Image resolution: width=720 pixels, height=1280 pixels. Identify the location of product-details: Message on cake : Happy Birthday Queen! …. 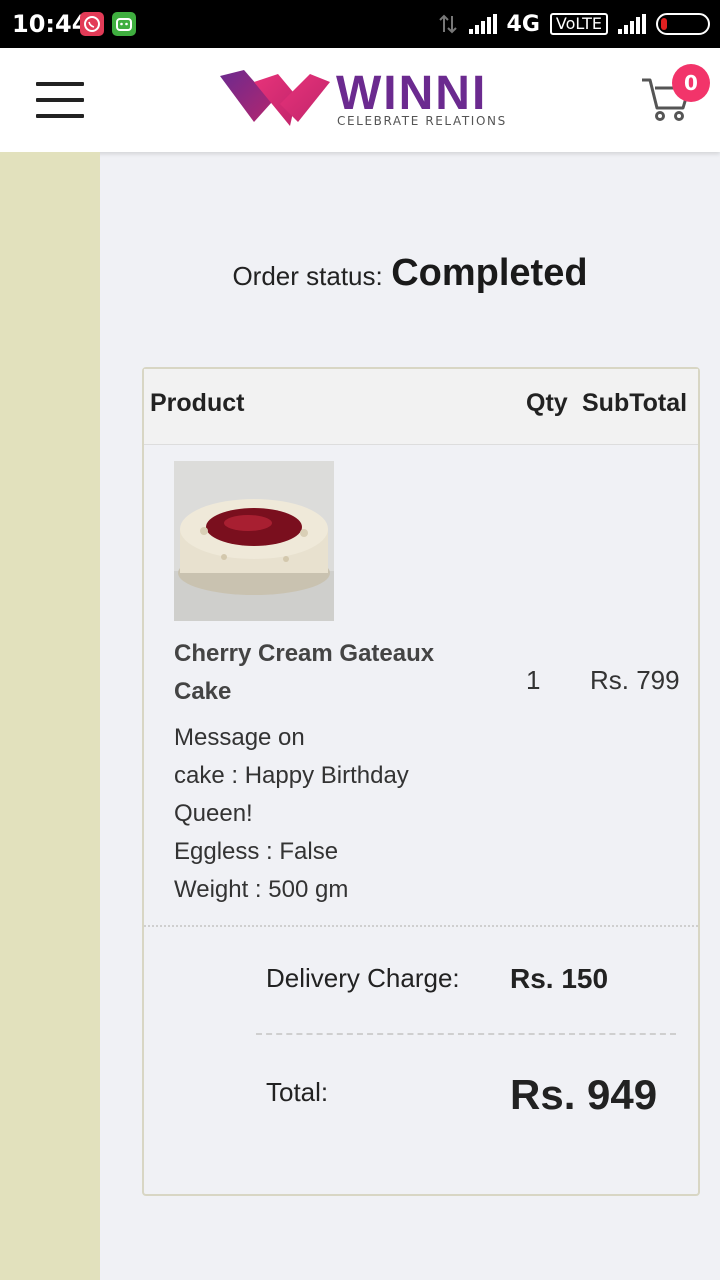
(319, 814).